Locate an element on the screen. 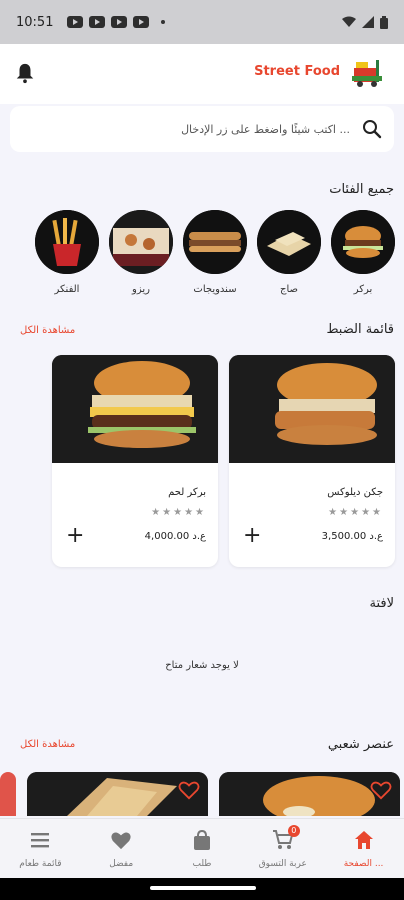  nav-label: قائمة طعام is located at coordinates (40, 863).